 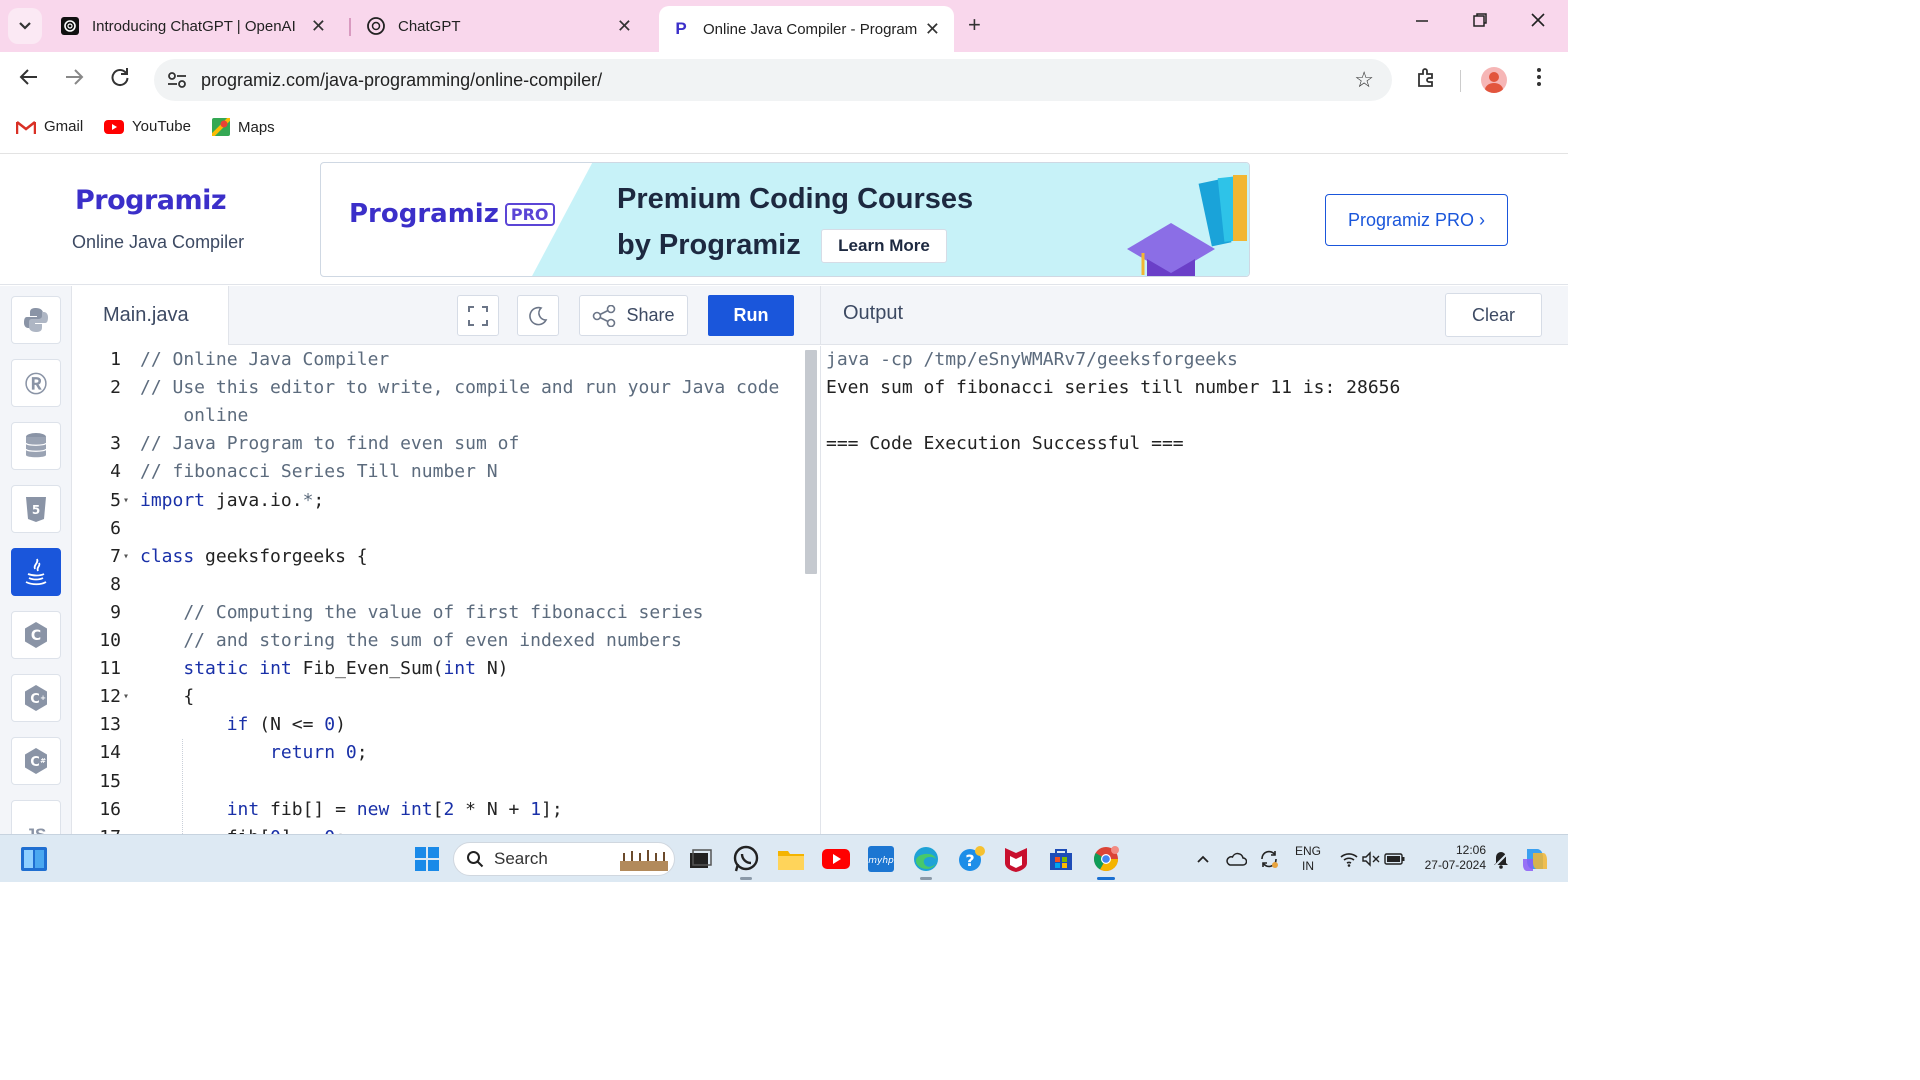 What do you see at coordinates (1426, 80) in the screenshot?
I see `extensions-icon` at bounding box center [1426, 80].